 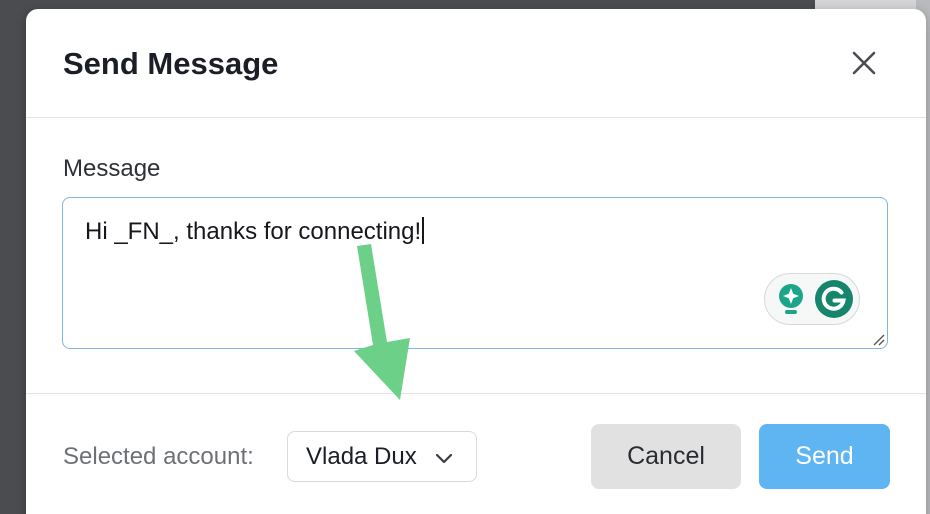 I want to click on close-icon, so click(x=864, y=63).